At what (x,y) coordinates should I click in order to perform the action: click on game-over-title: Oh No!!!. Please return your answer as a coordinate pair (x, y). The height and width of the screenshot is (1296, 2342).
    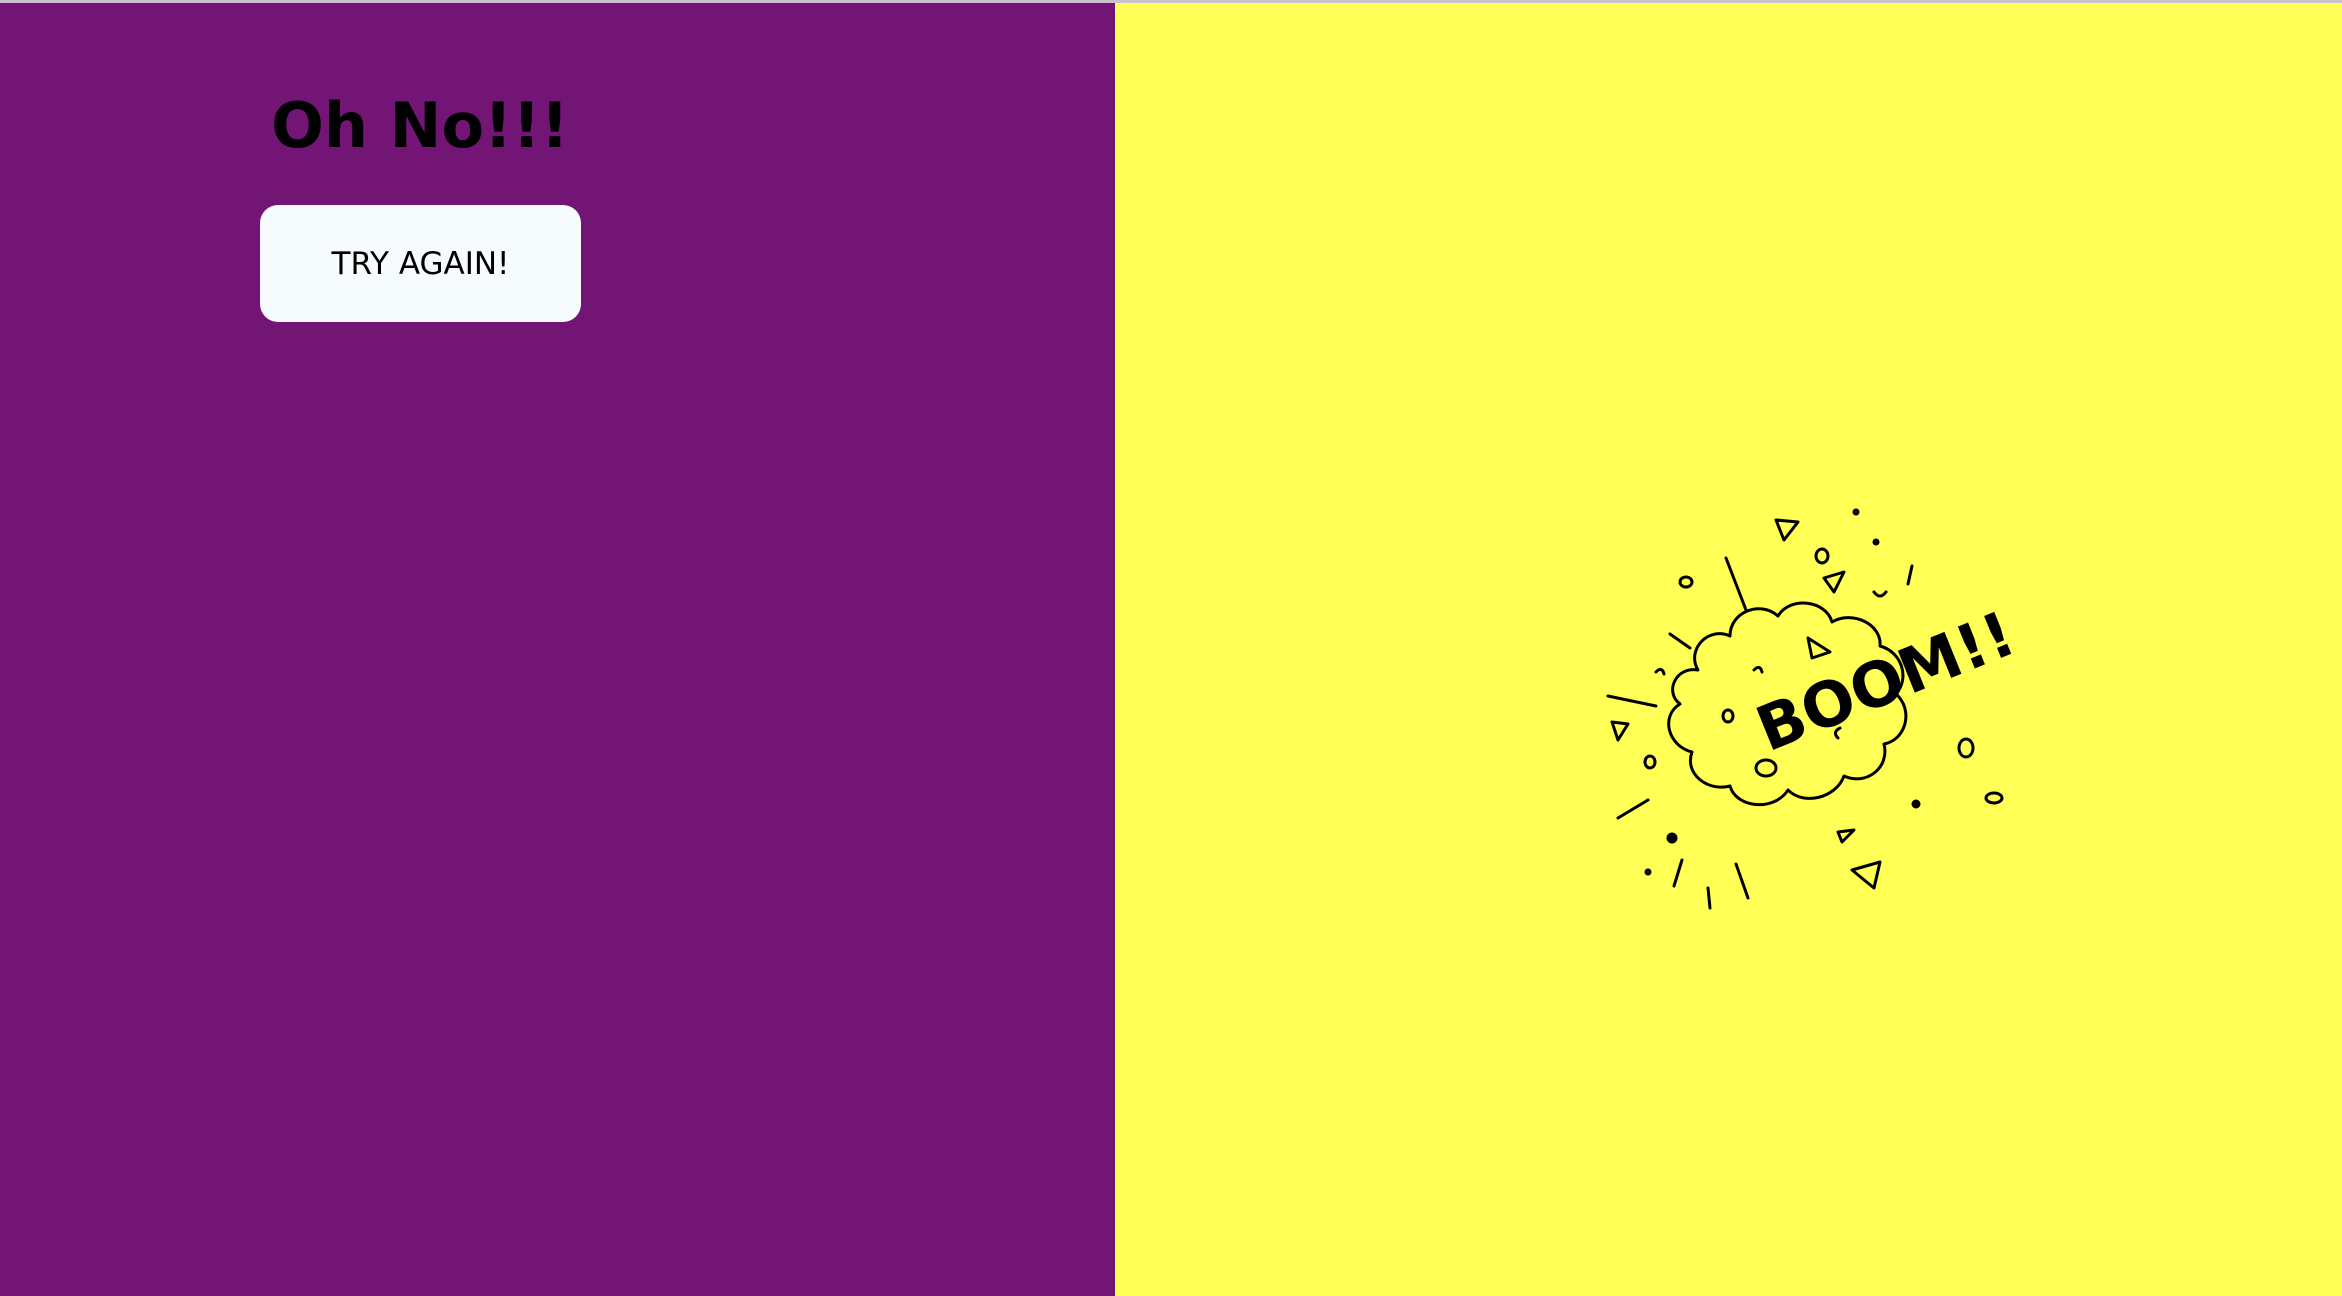
    Looking at the image, I should click on (420, 125).